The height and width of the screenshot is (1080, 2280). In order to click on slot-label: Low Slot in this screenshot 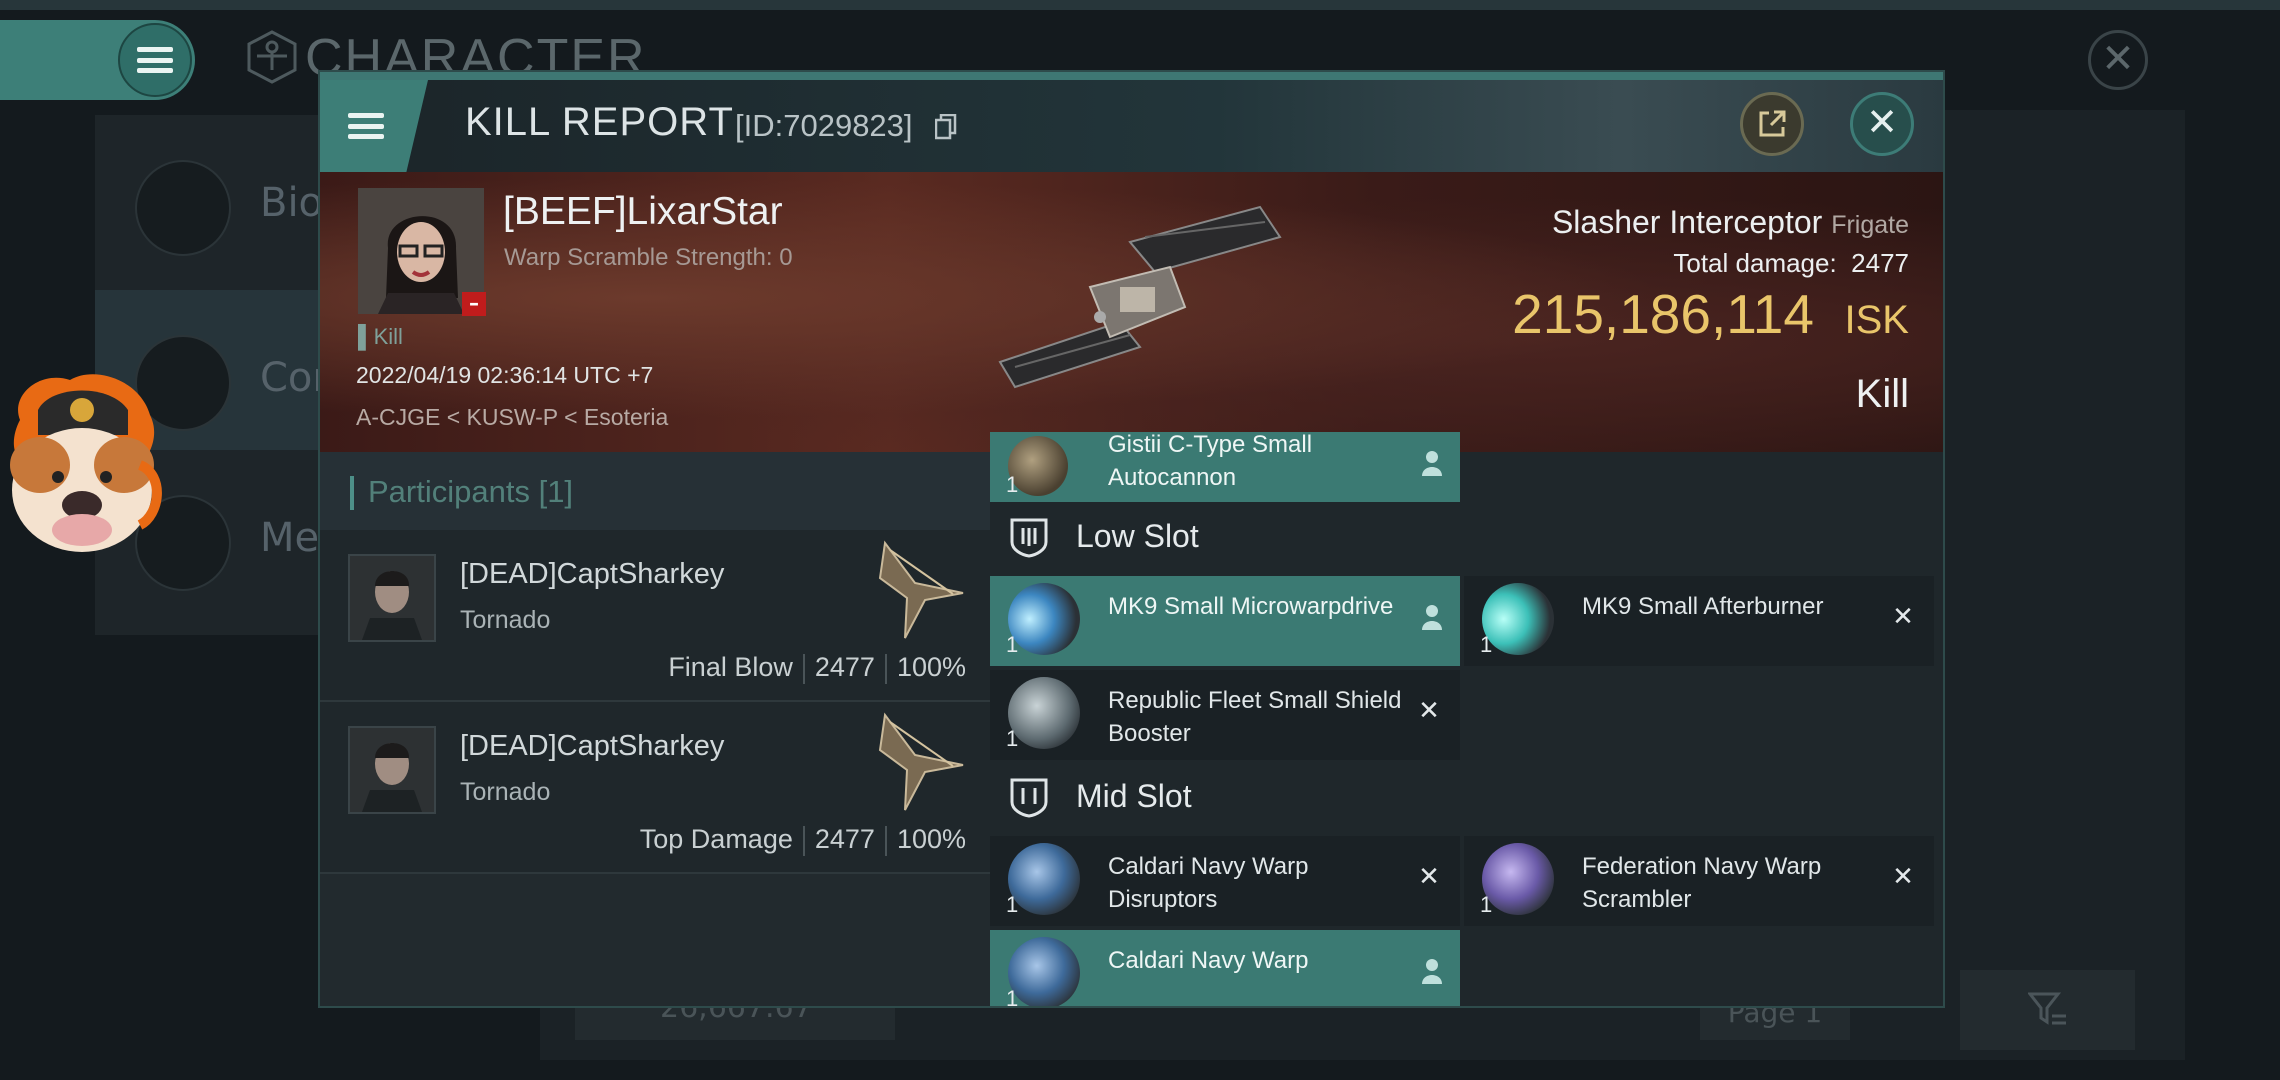, I will do `click(1137, 536)`.